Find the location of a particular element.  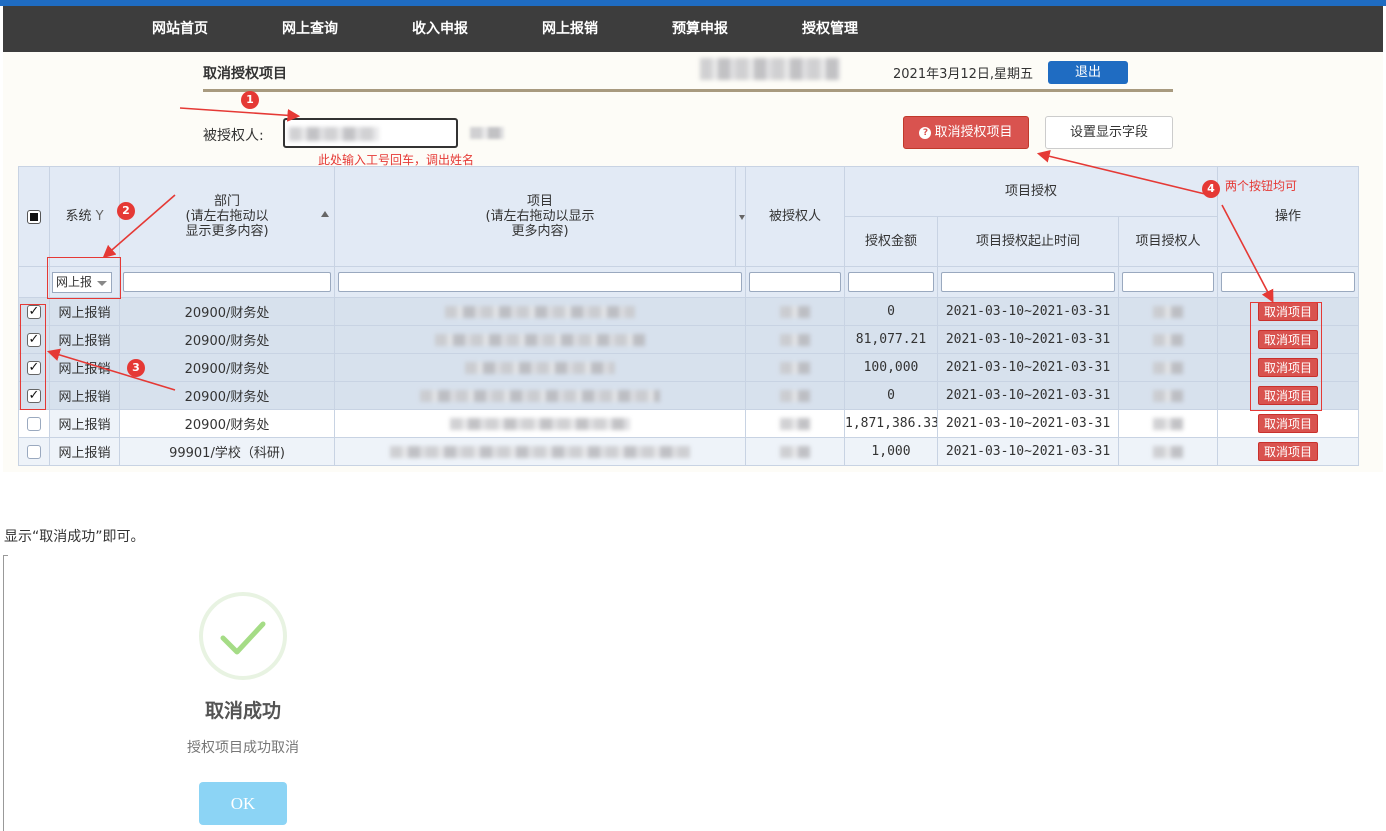

filter-cell-dept is located at coordinates (227, 282).